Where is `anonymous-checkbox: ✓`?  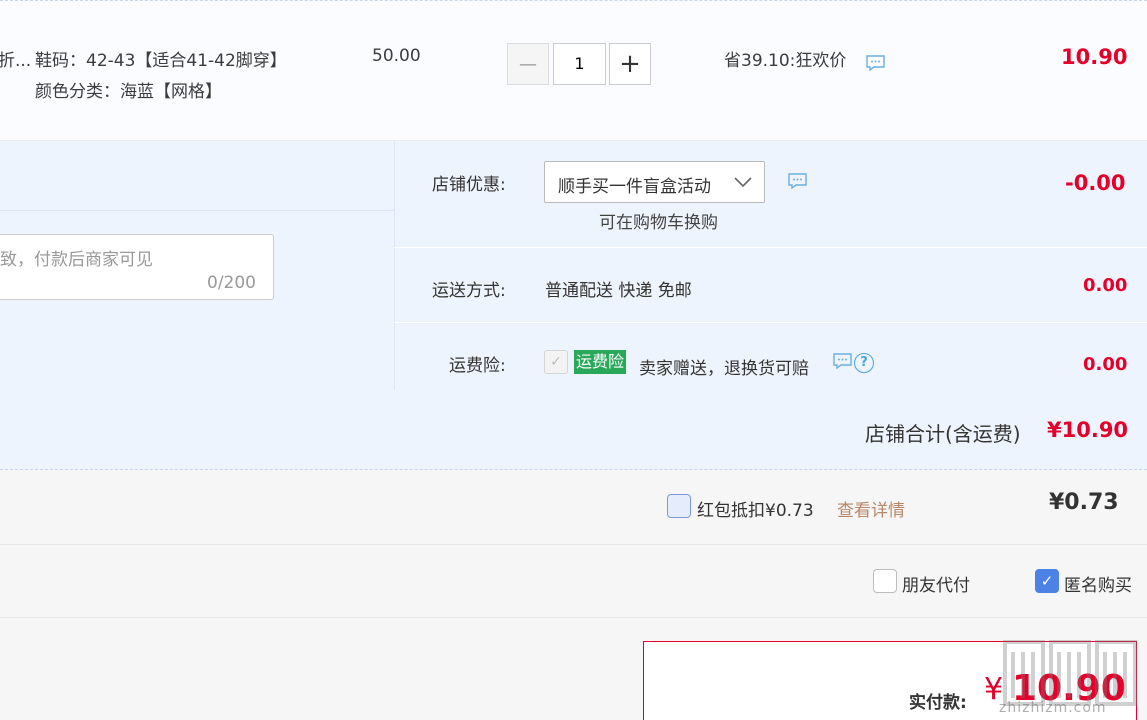 anonymous-checkbox: ✓ is located at coordinates (1047, 581).